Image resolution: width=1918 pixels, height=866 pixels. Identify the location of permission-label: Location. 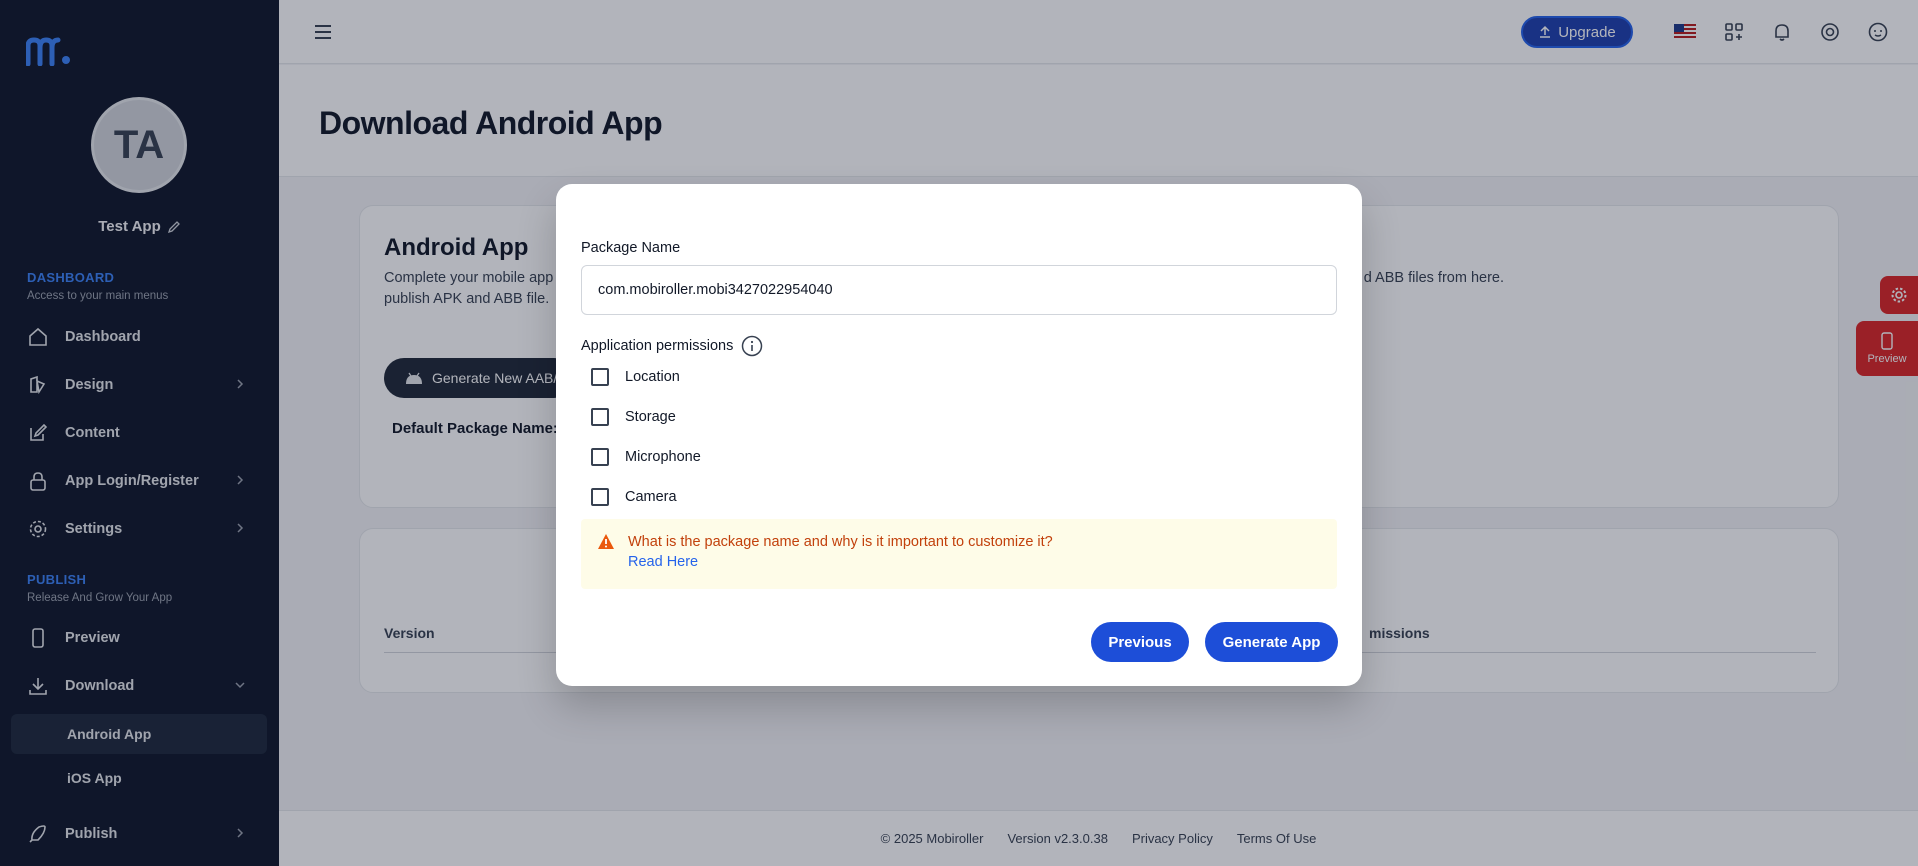
(652, 377).